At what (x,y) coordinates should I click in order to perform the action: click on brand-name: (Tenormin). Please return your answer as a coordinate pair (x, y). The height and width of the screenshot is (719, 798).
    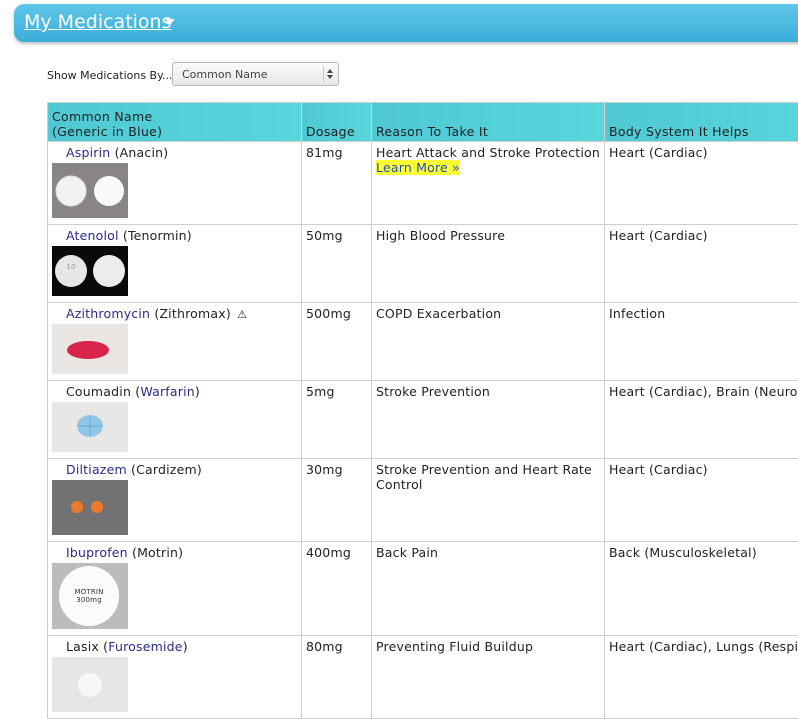
    Looking at the image, I should click on (155, 235).